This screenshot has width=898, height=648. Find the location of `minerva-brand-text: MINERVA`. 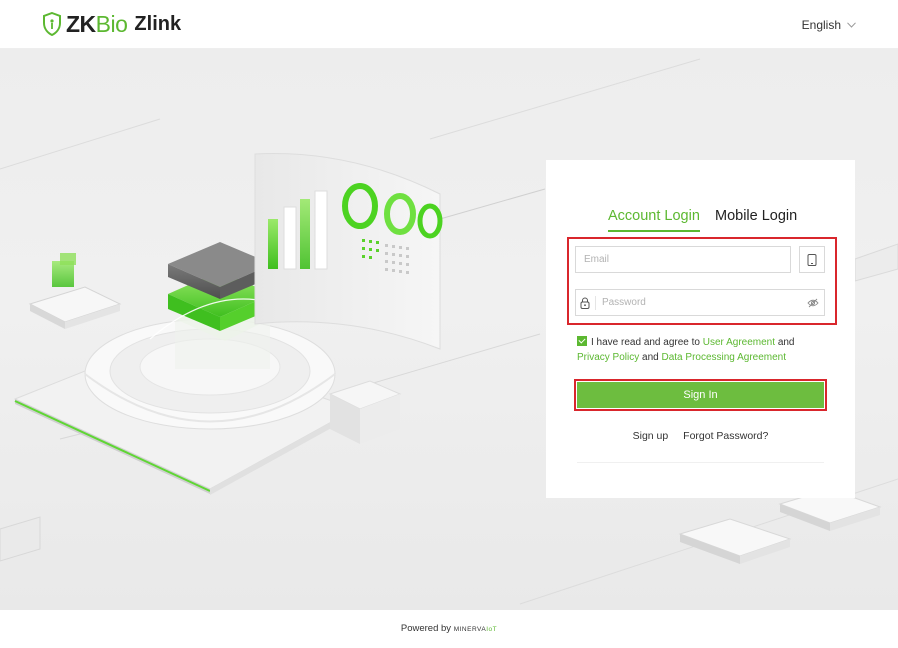

minerva-brand-text: MINERVA is located at coordinates (470, 629).